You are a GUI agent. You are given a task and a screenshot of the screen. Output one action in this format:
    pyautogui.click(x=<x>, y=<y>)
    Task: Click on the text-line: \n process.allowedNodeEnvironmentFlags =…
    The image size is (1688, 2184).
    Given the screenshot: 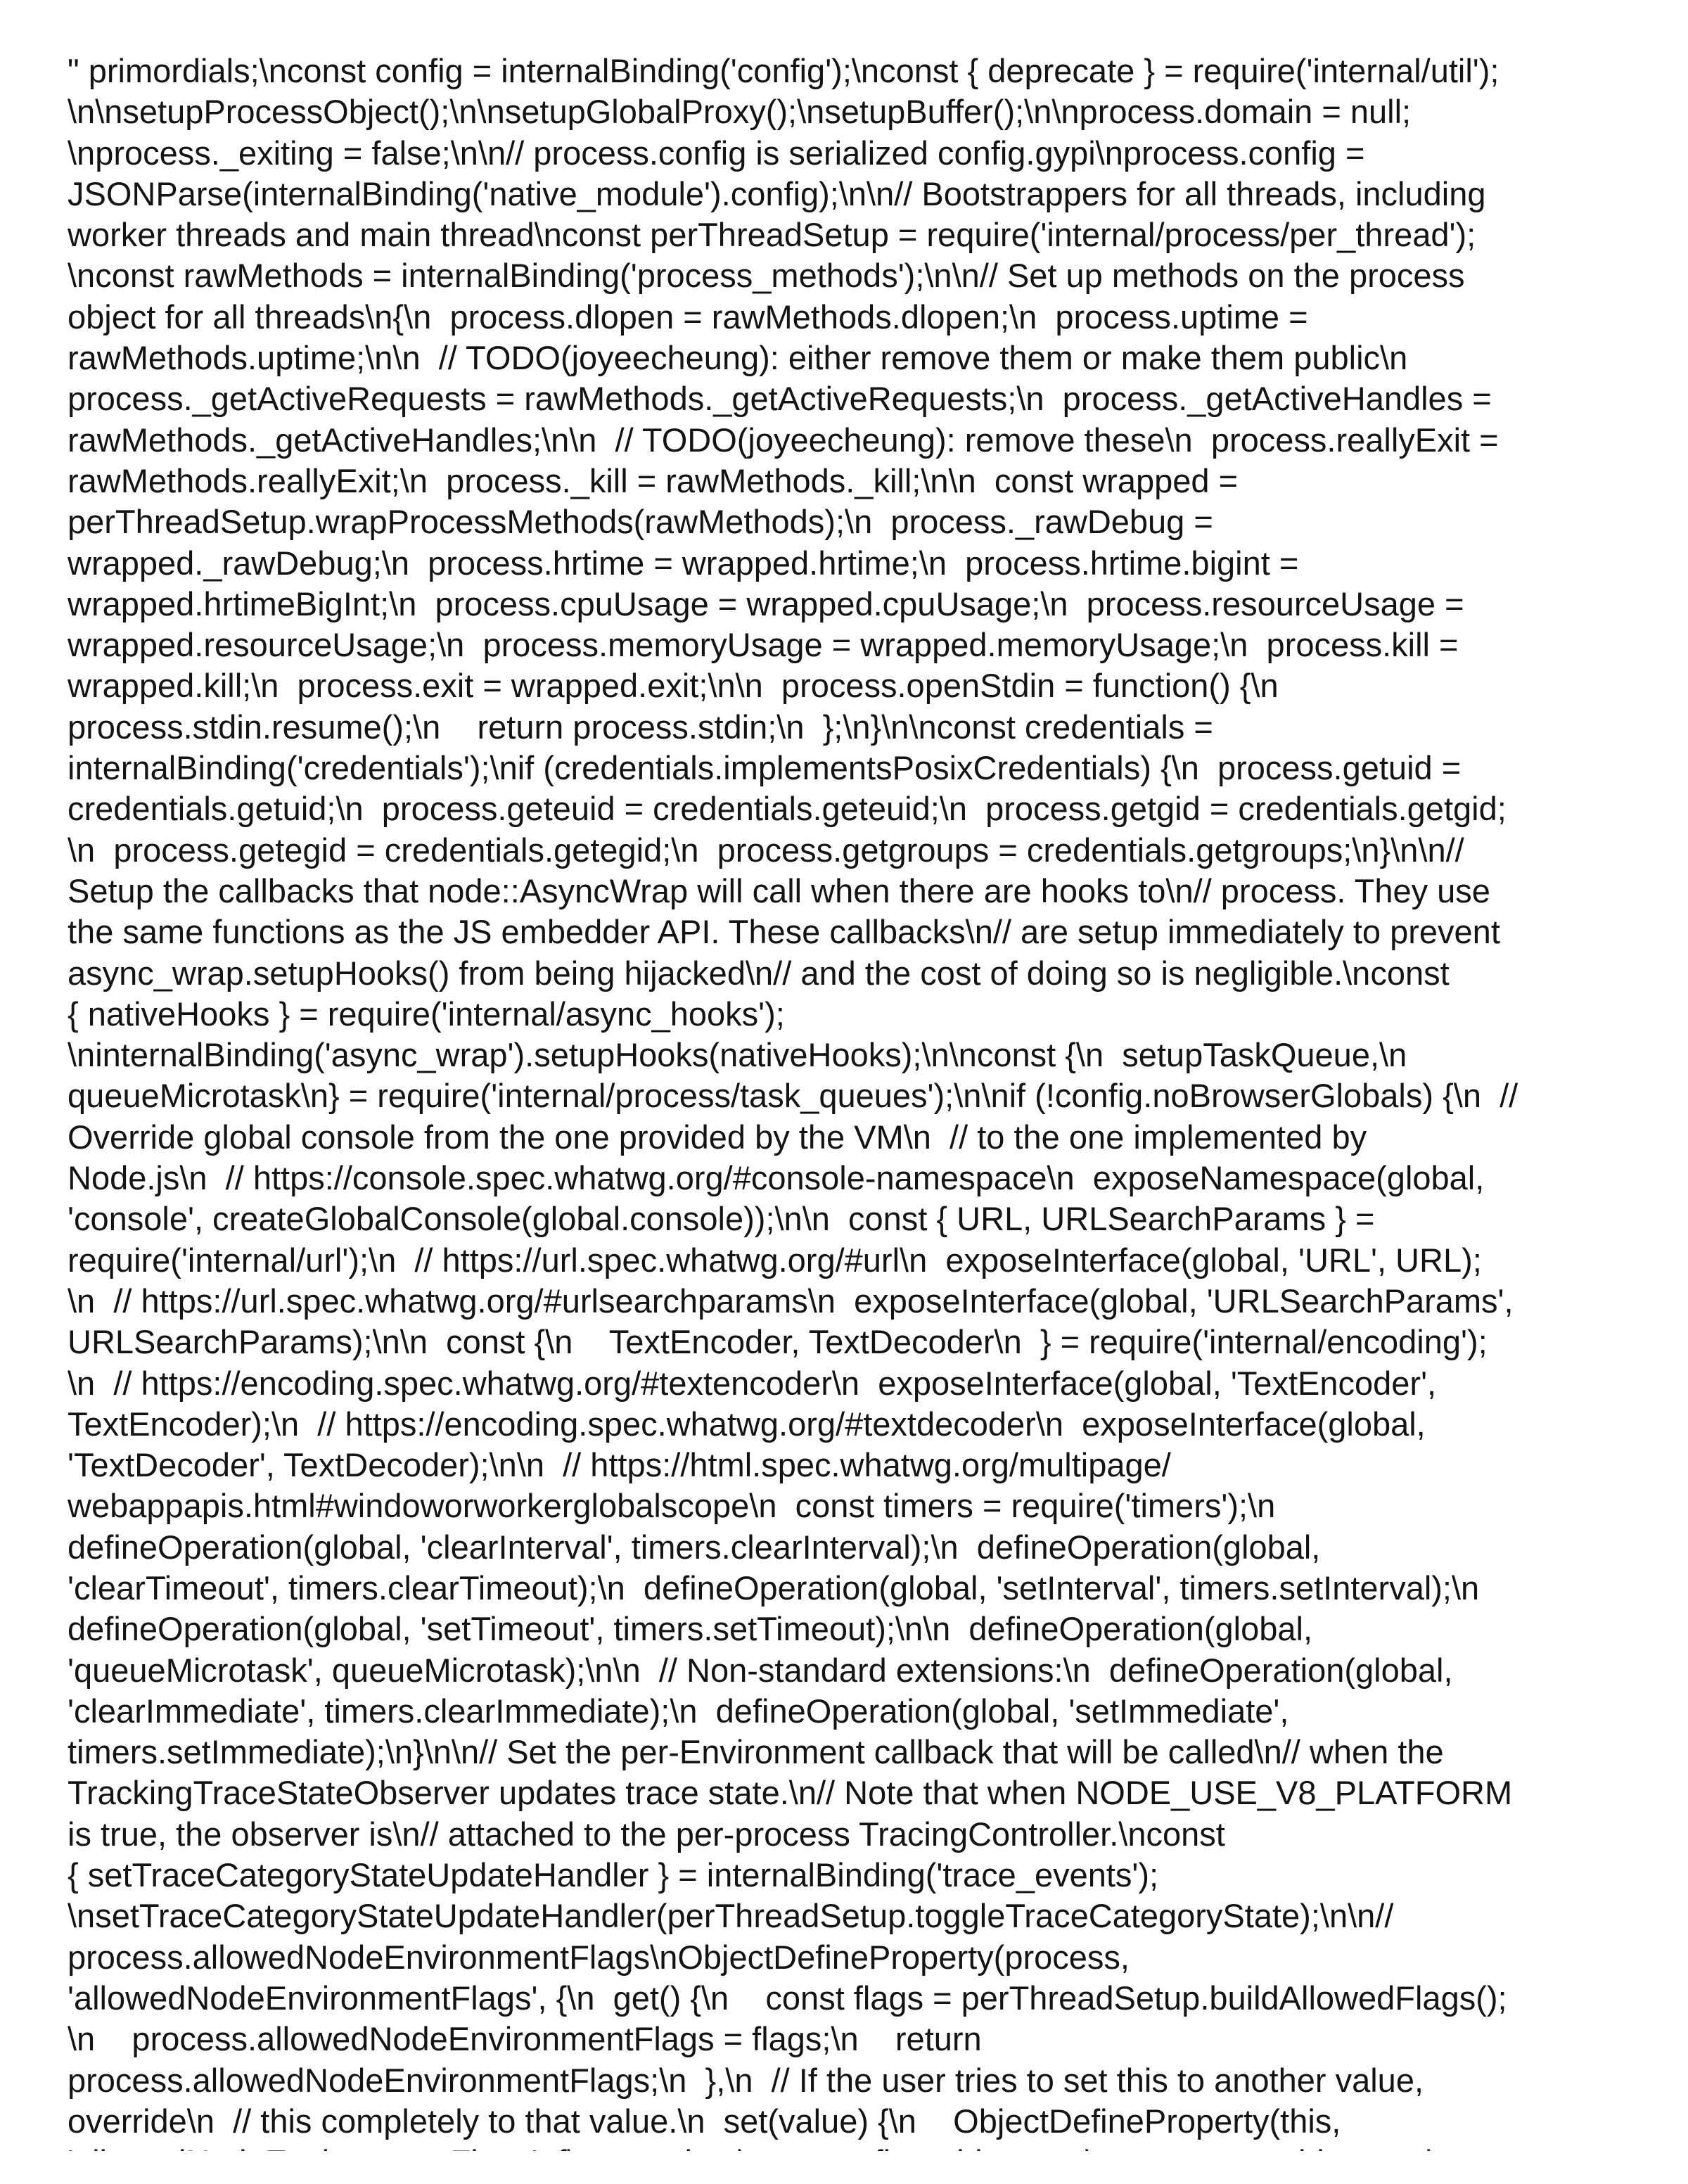 What is the action you would take?
    pyautogui.click(x=525, y=2039)
    